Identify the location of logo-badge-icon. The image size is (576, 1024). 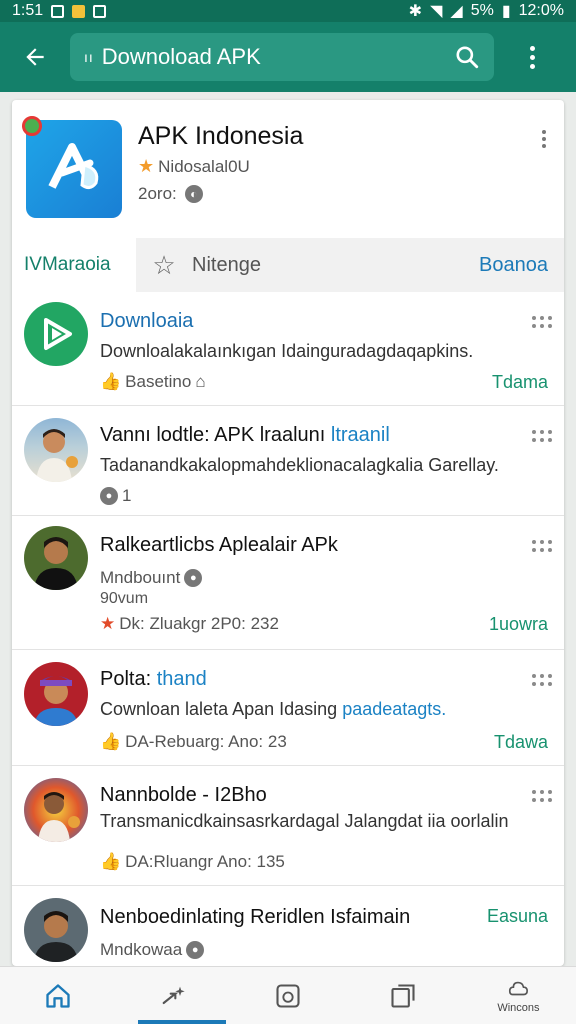
(32, 126).